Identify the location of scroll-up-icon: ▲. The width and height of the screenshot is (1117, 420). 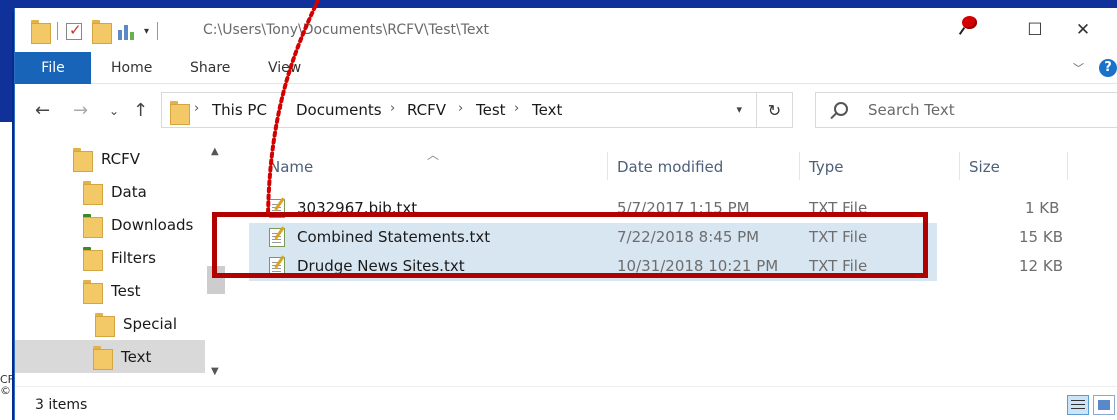
(215, 151).